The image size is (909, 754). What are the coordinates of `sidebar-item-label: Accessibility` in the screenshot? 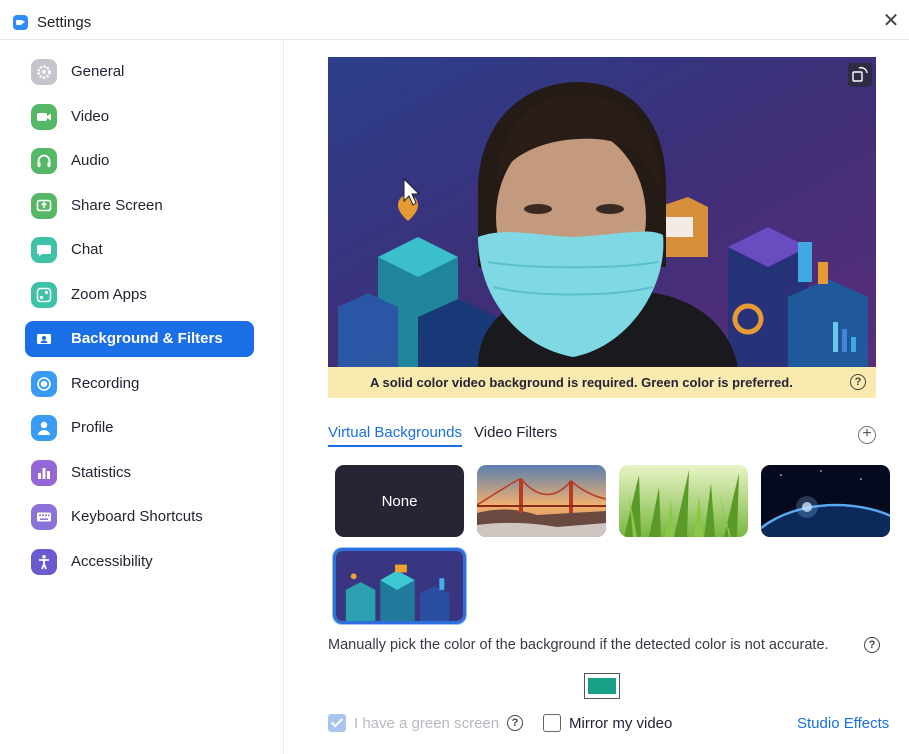 It's located at (112, 561).